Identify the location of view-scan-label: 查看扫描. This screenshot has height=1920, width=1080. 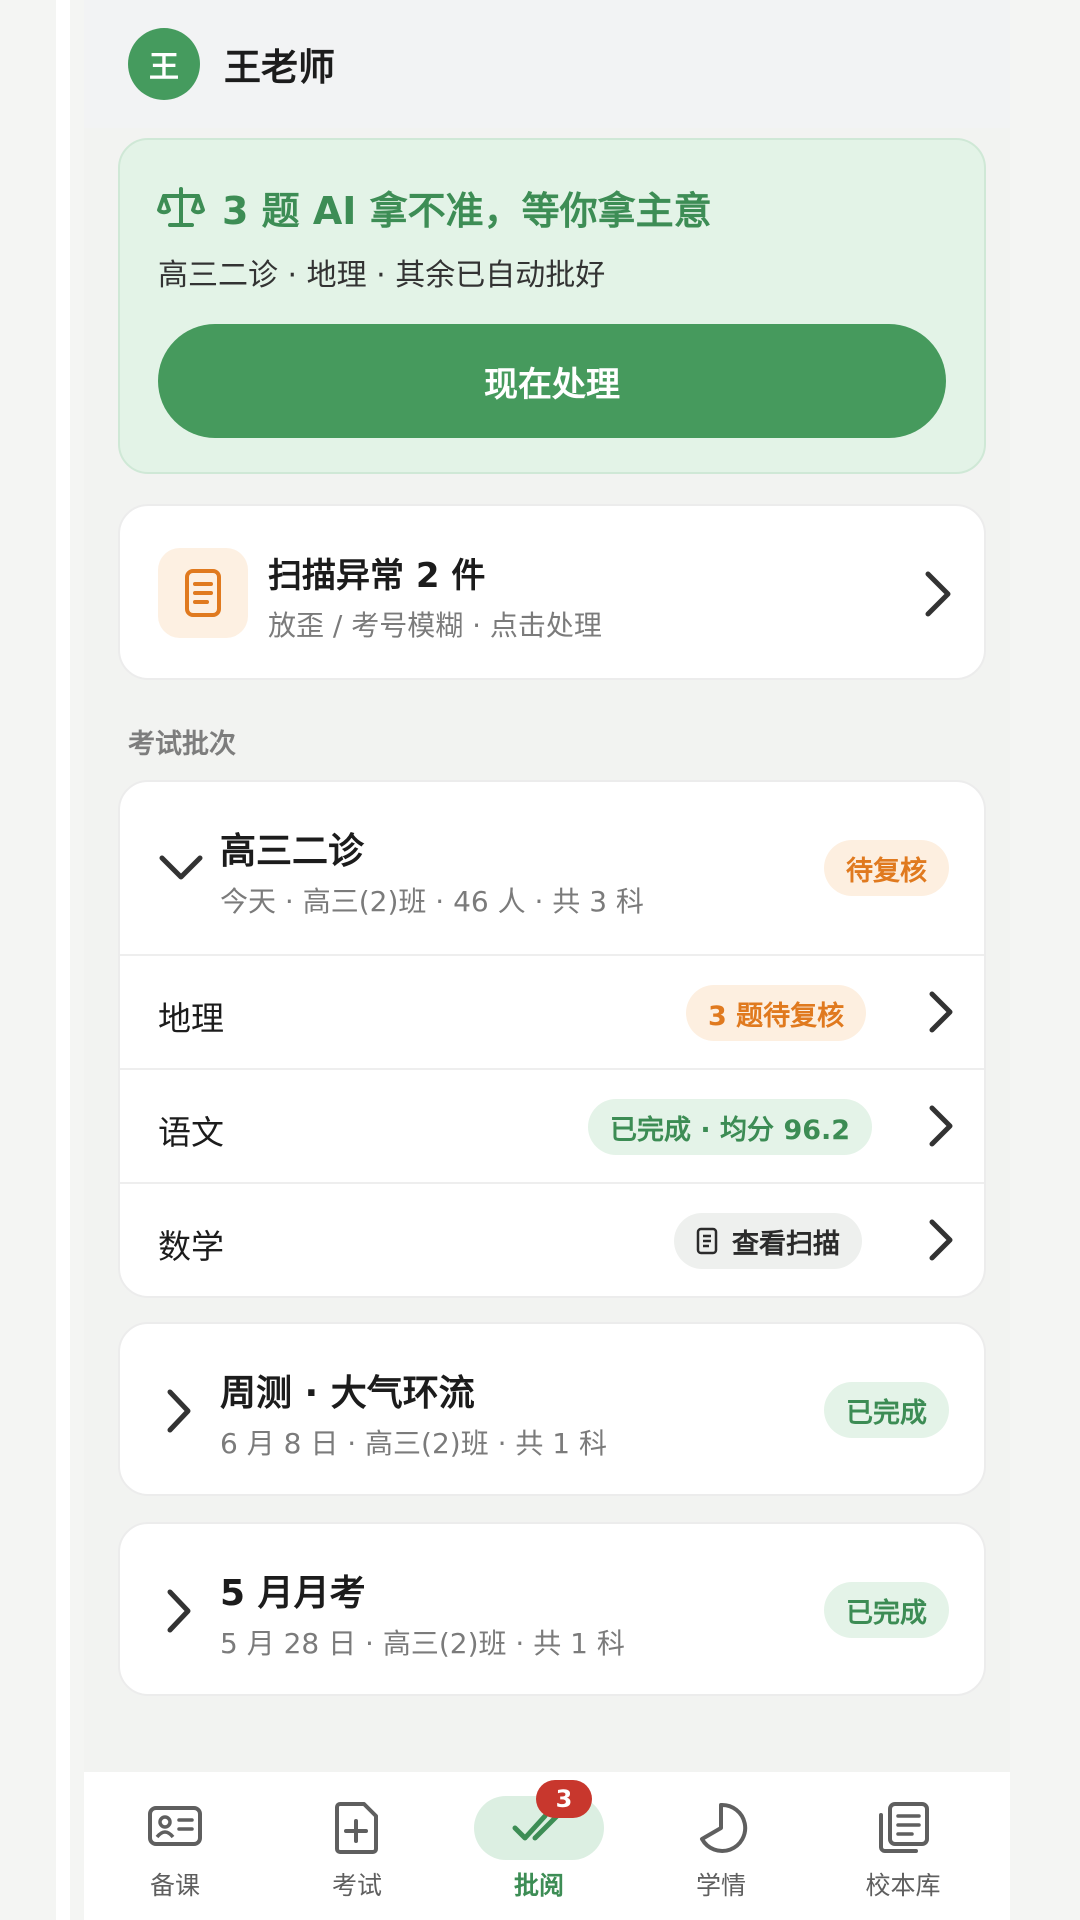
(786, 1244).